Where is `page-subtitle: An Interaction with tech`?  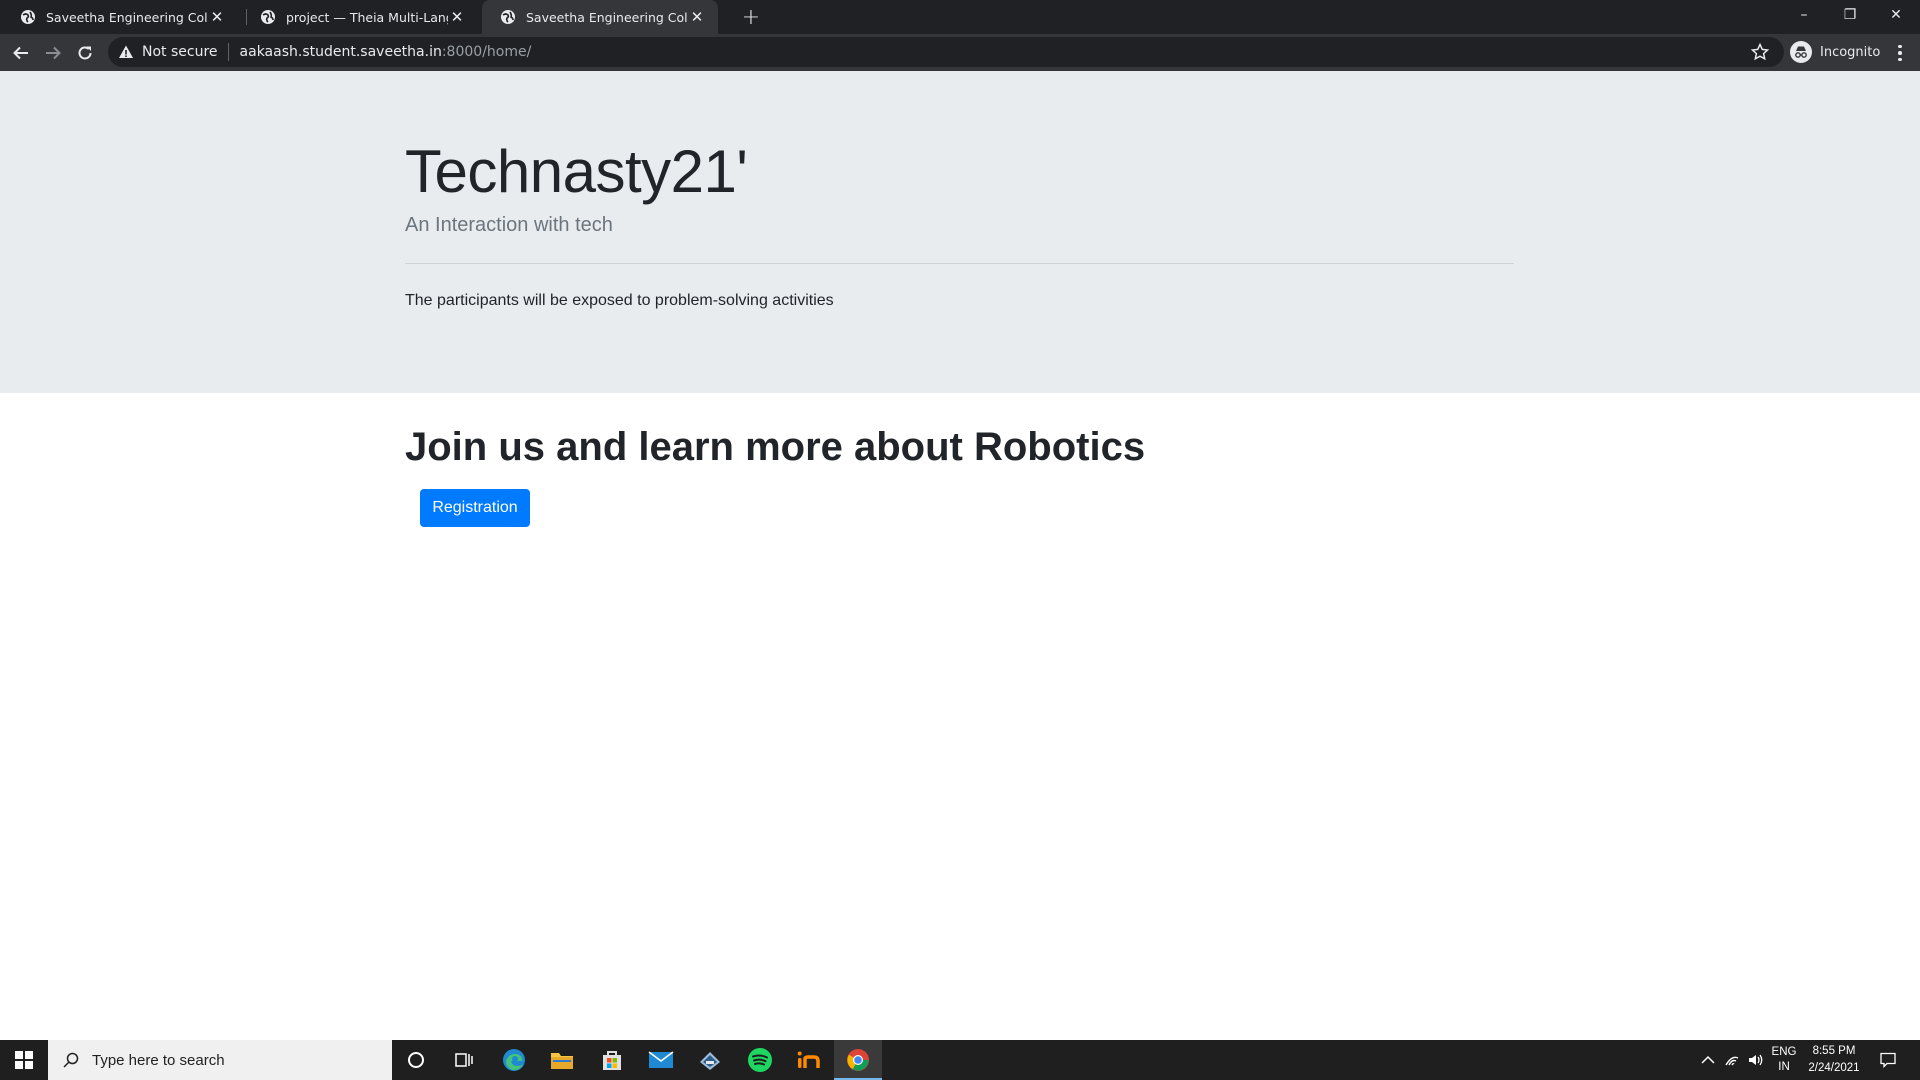
page-subtitle: An Interaction with tech is located at coordinates (509, 225).